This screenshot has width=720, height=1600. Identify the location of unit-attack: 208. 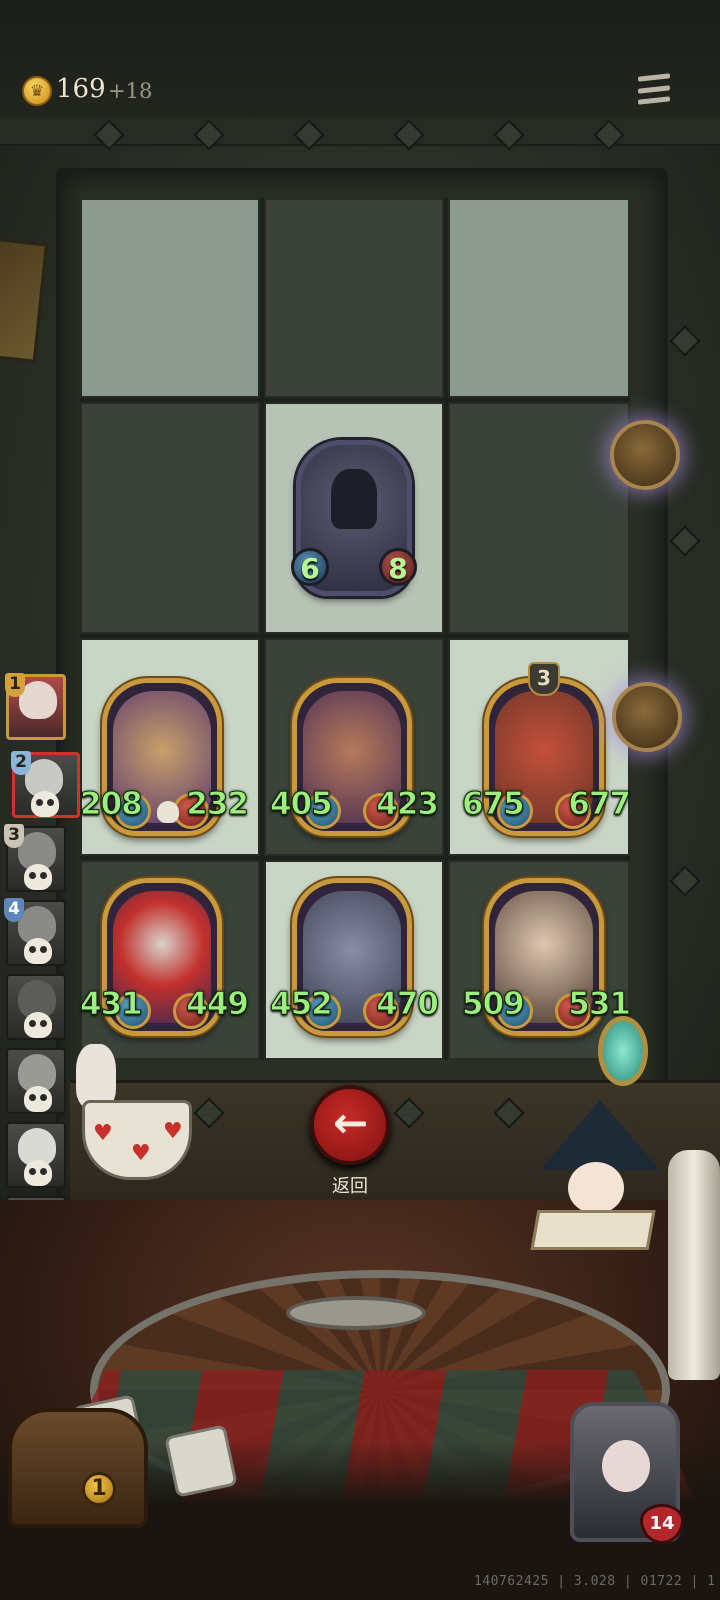
(112, 804).